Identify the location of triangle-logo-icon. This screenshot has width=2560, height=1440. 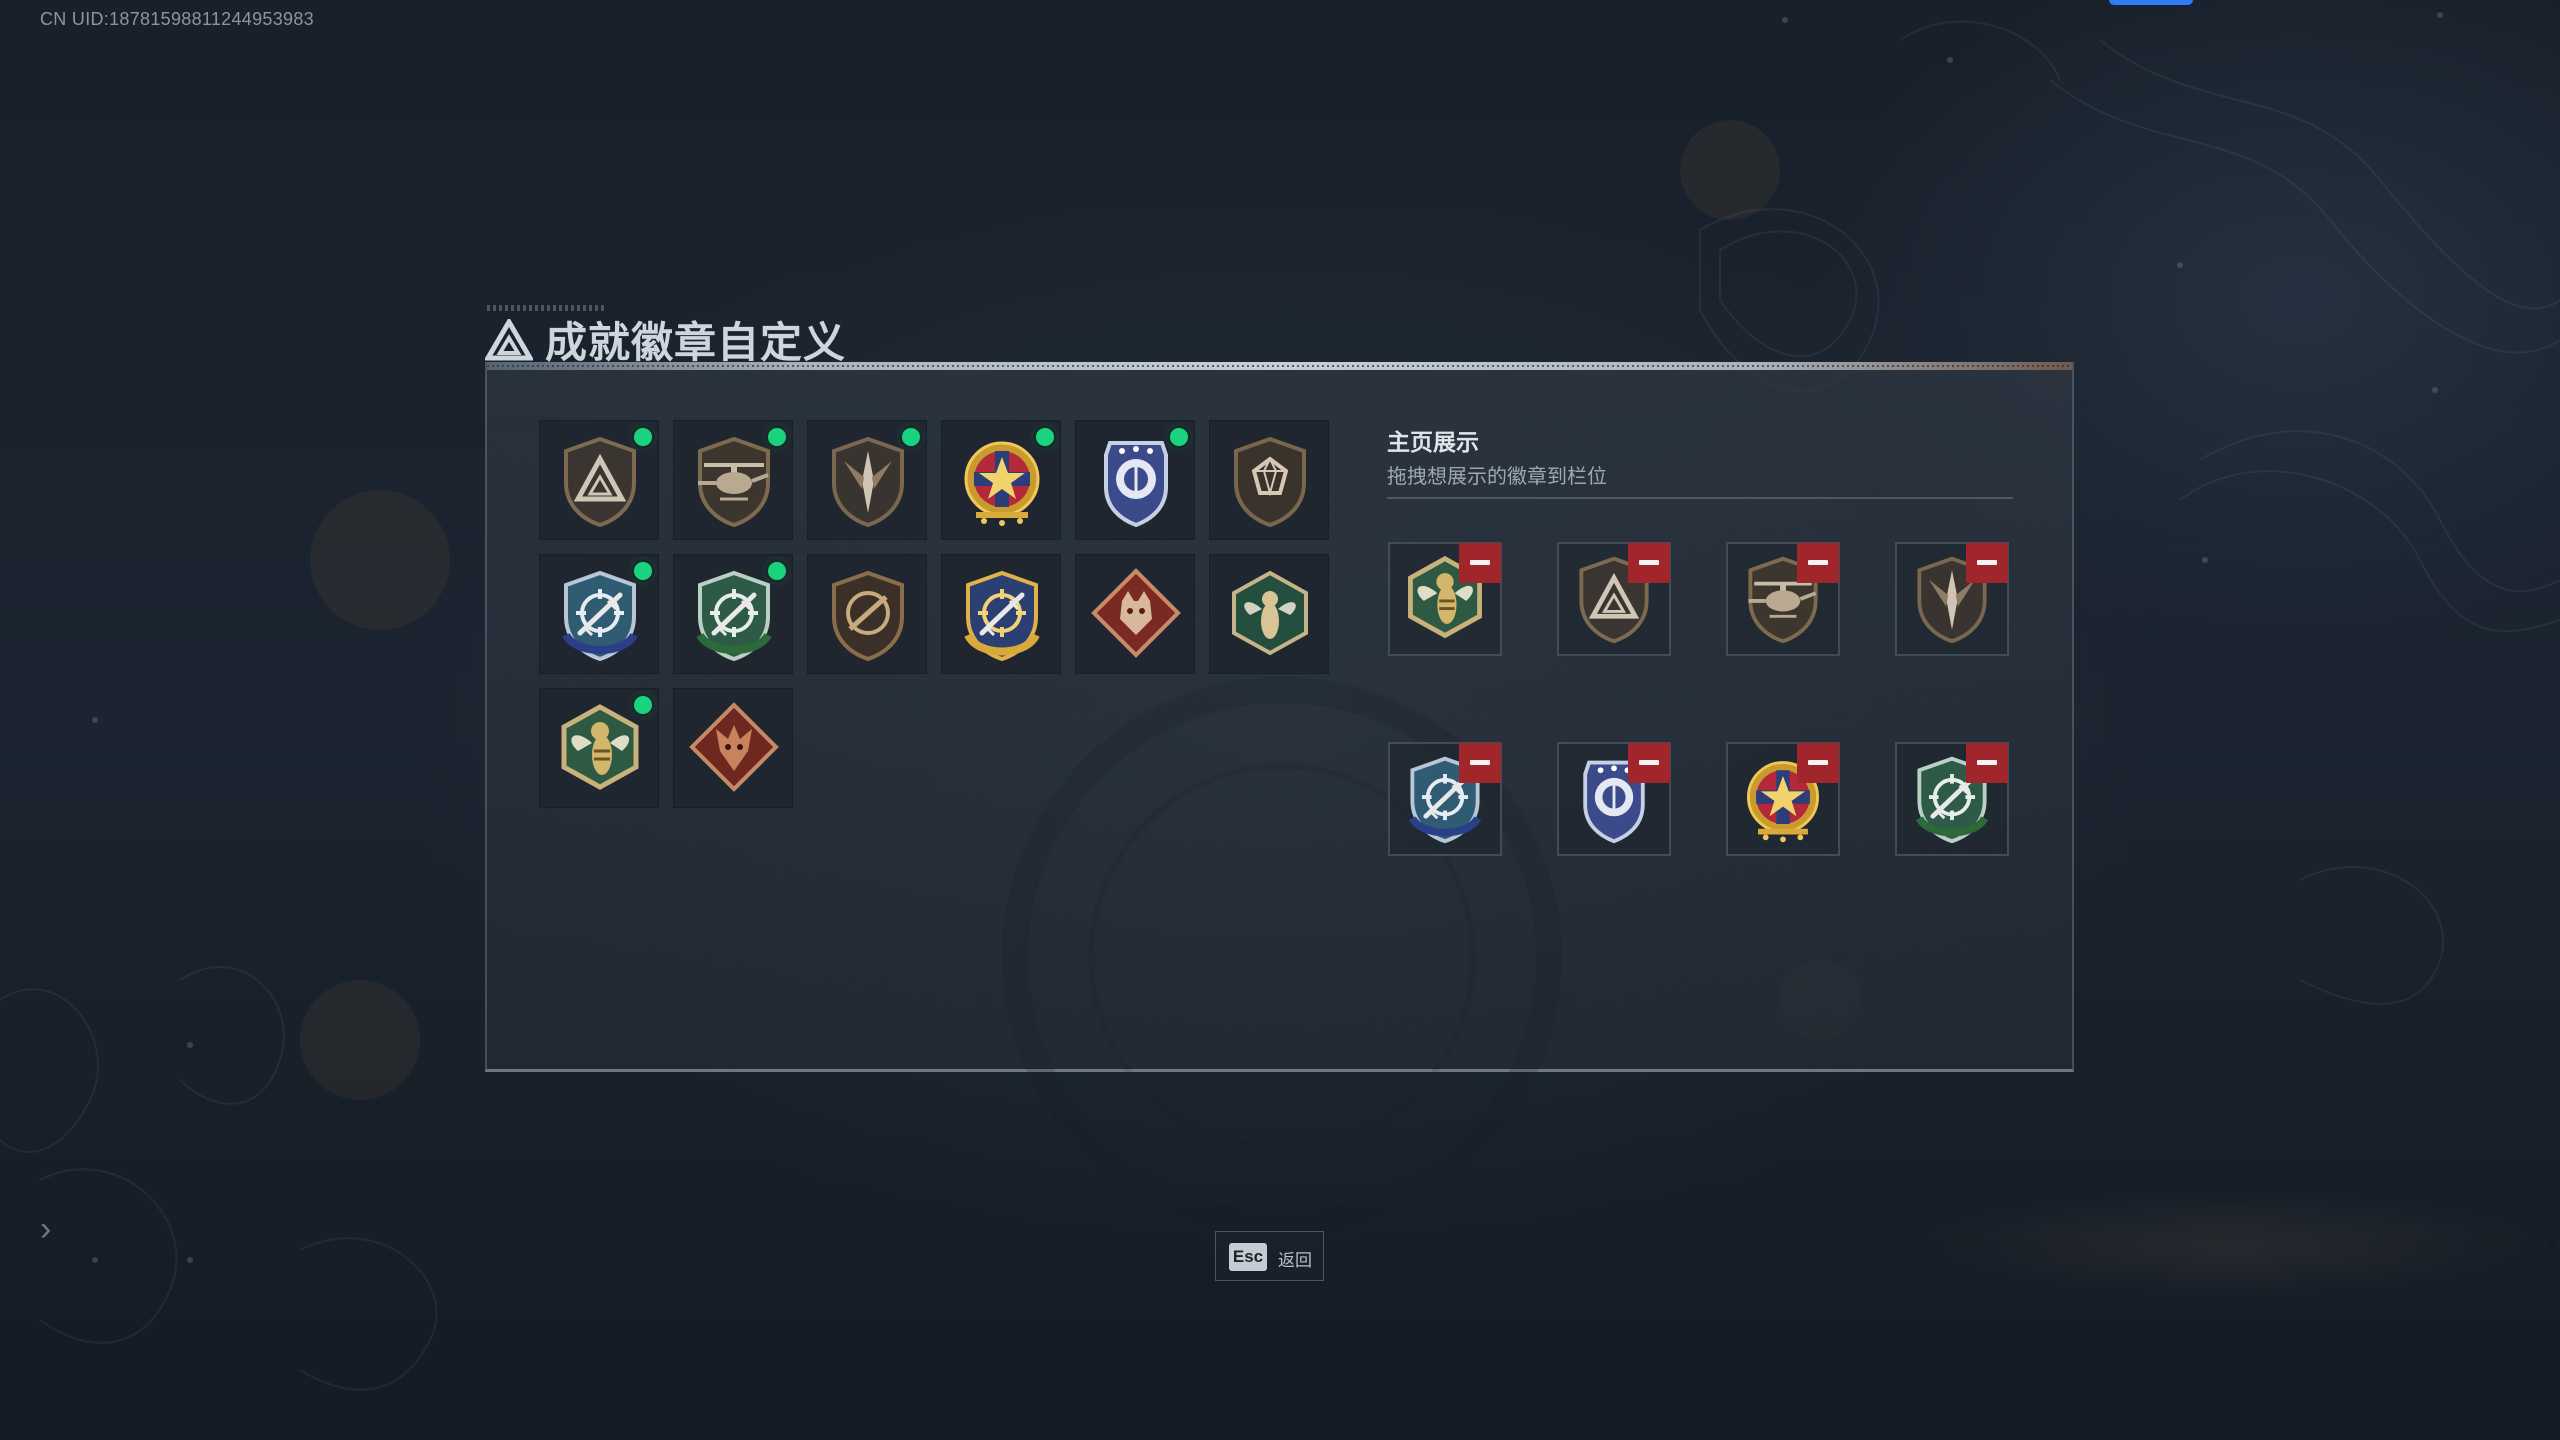
(509, 340).